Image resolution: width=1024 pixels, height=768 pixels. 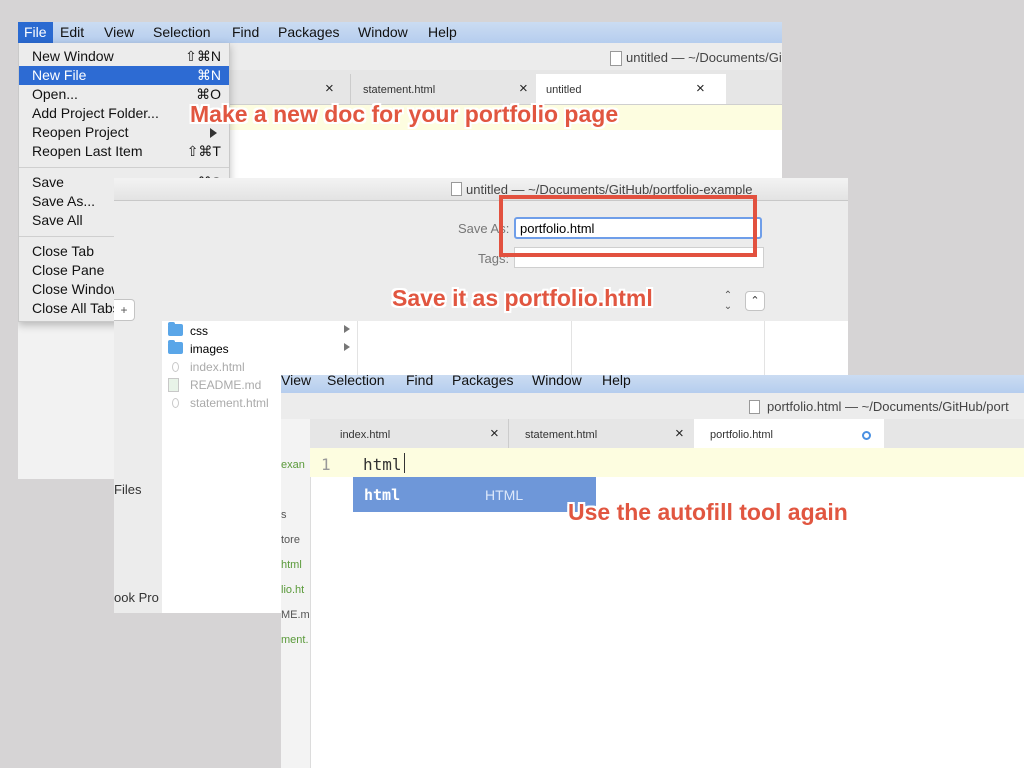 What do you see at coordinates (667, 462) in the screenshot?
I see `current-line-highlight` at bounding box center [667, 462].